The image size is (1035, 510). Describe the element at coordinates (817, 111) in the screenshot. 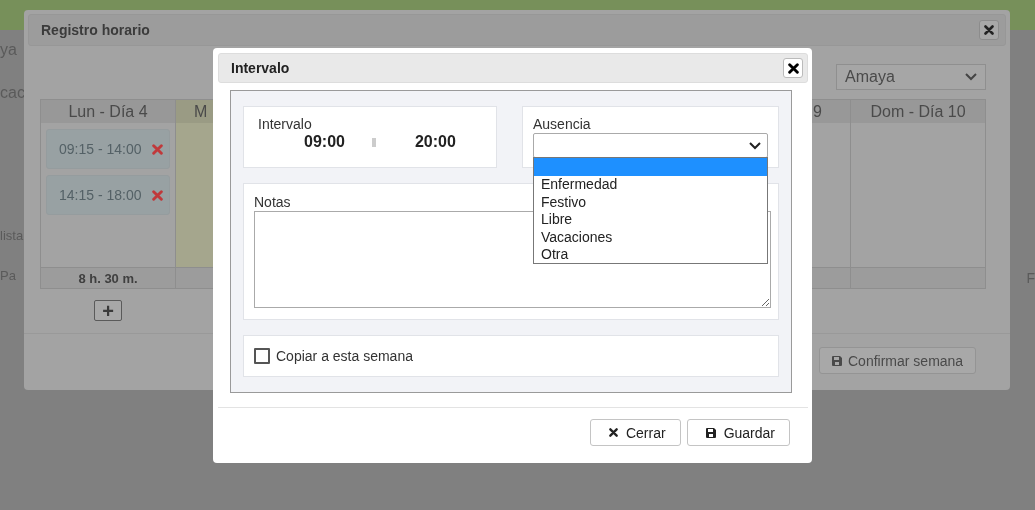

I see `day-header: 9` at that location.